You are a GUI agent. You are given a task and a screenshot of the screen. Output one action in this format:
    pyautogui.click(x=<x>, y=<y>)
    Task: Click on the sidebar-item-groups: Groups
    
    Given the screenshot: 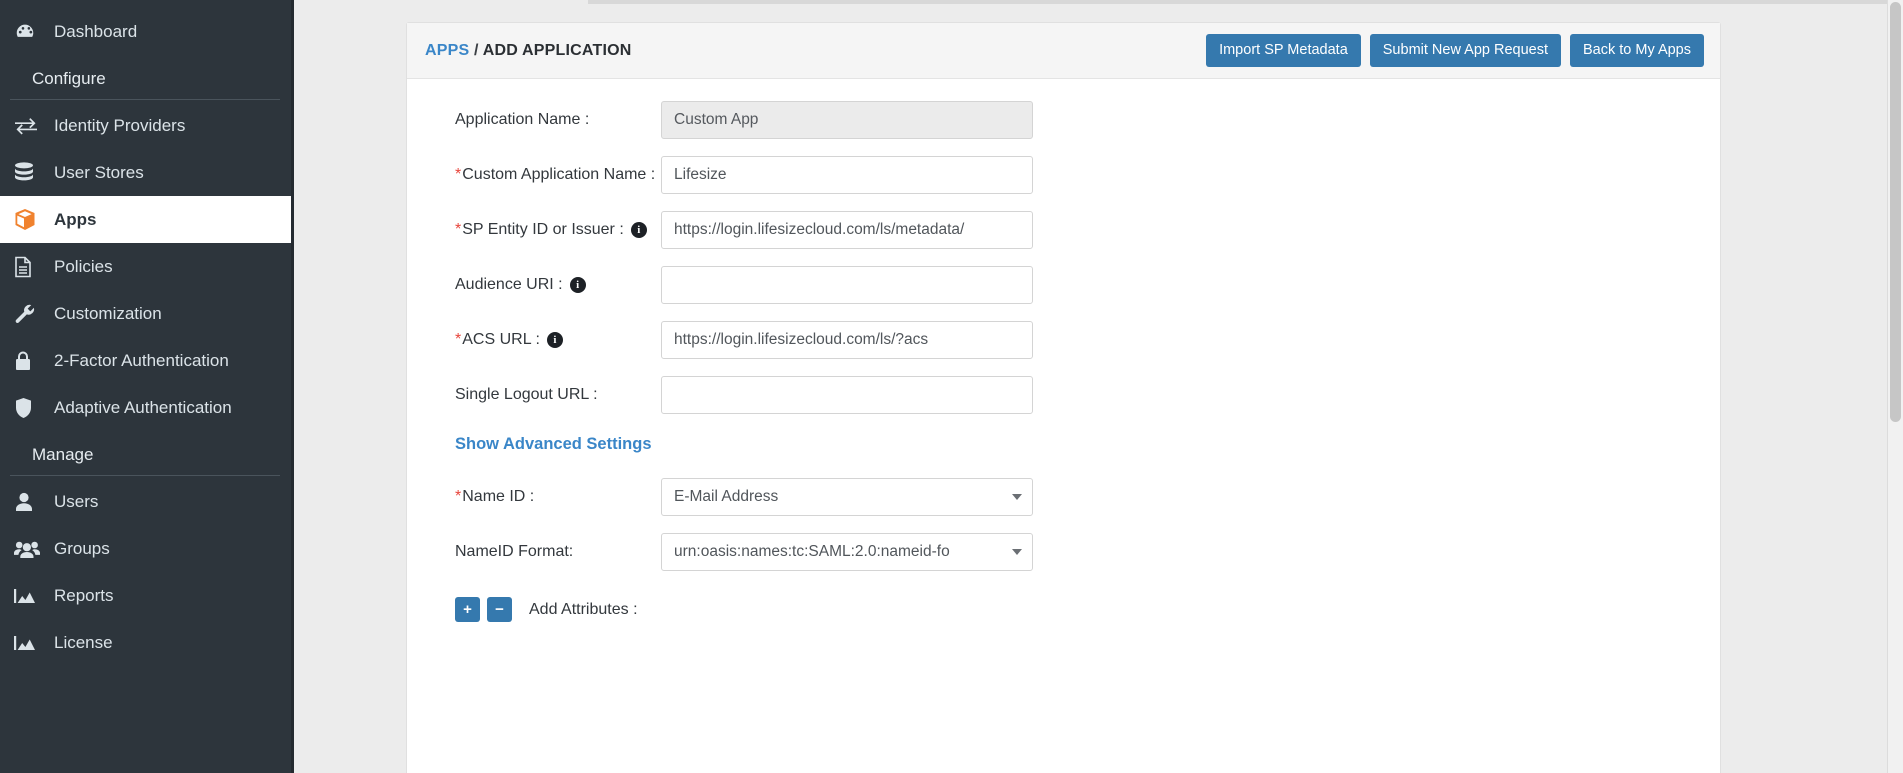 What is the action you would take?
    pyautogui.click(x=147, y=548)
    